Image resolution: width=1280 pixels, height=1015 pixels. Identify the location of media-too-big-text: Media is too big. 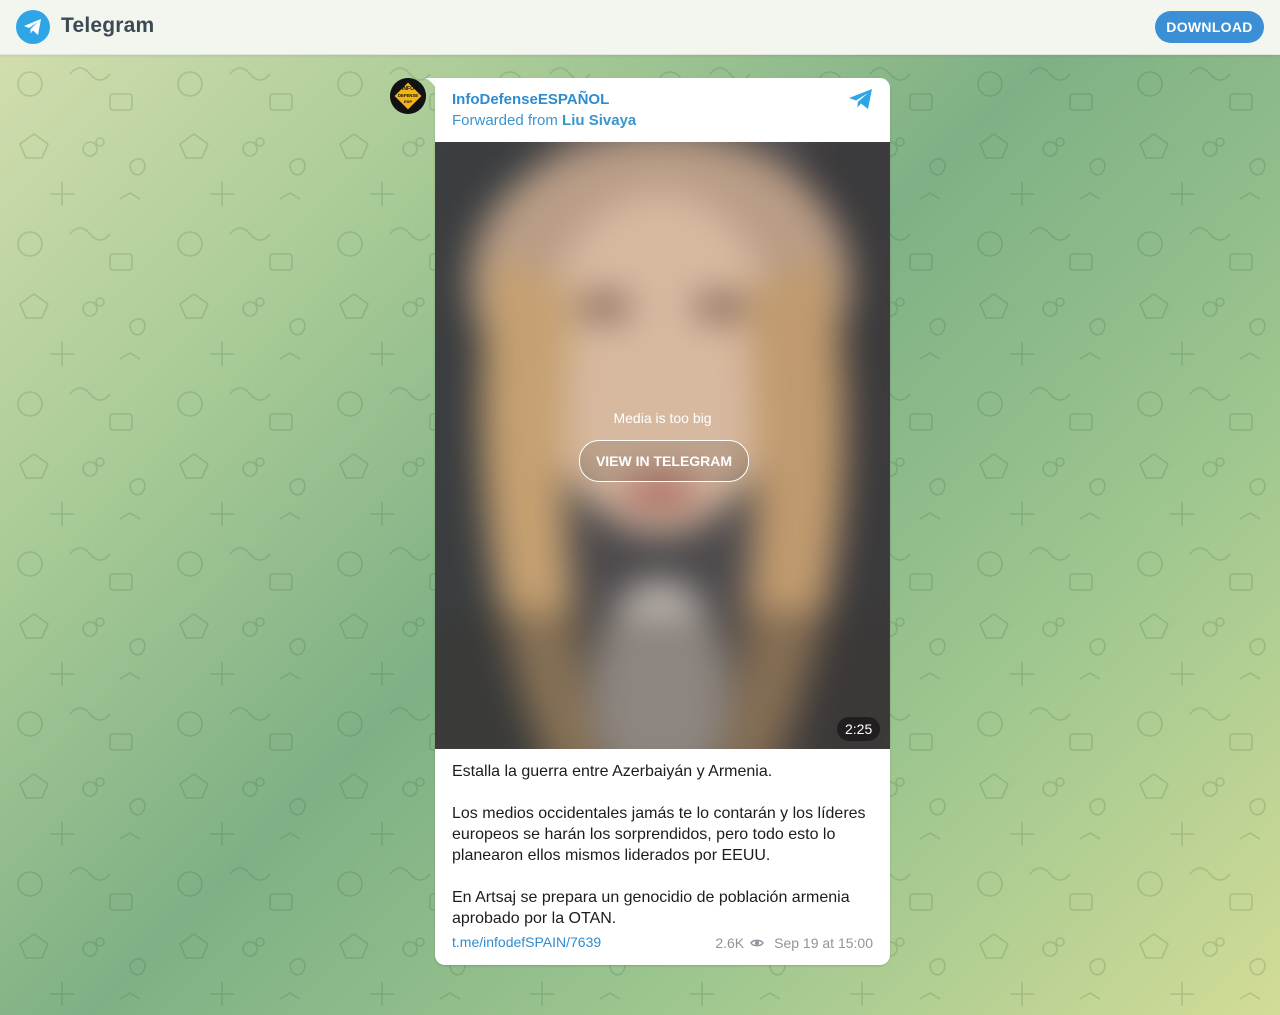
(662, 418).